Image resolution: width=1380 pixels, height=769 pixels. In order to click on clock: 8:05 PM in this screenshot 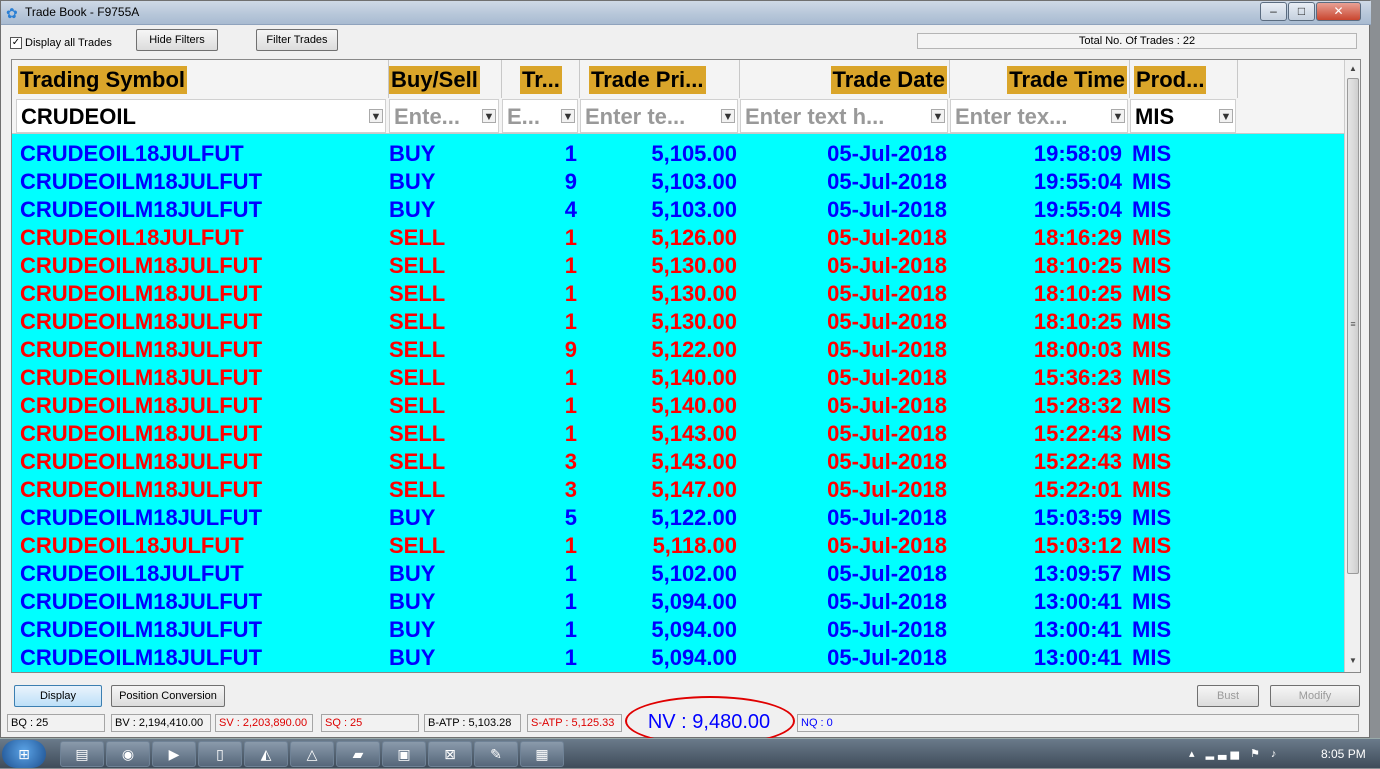, I will do `click(1343, 754)`.